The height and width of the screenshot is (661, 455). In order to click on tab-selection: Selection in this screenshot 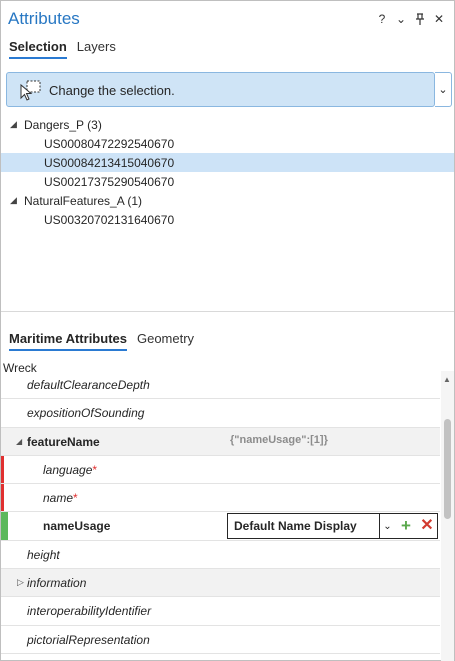, I will do `click(38, 49)`.